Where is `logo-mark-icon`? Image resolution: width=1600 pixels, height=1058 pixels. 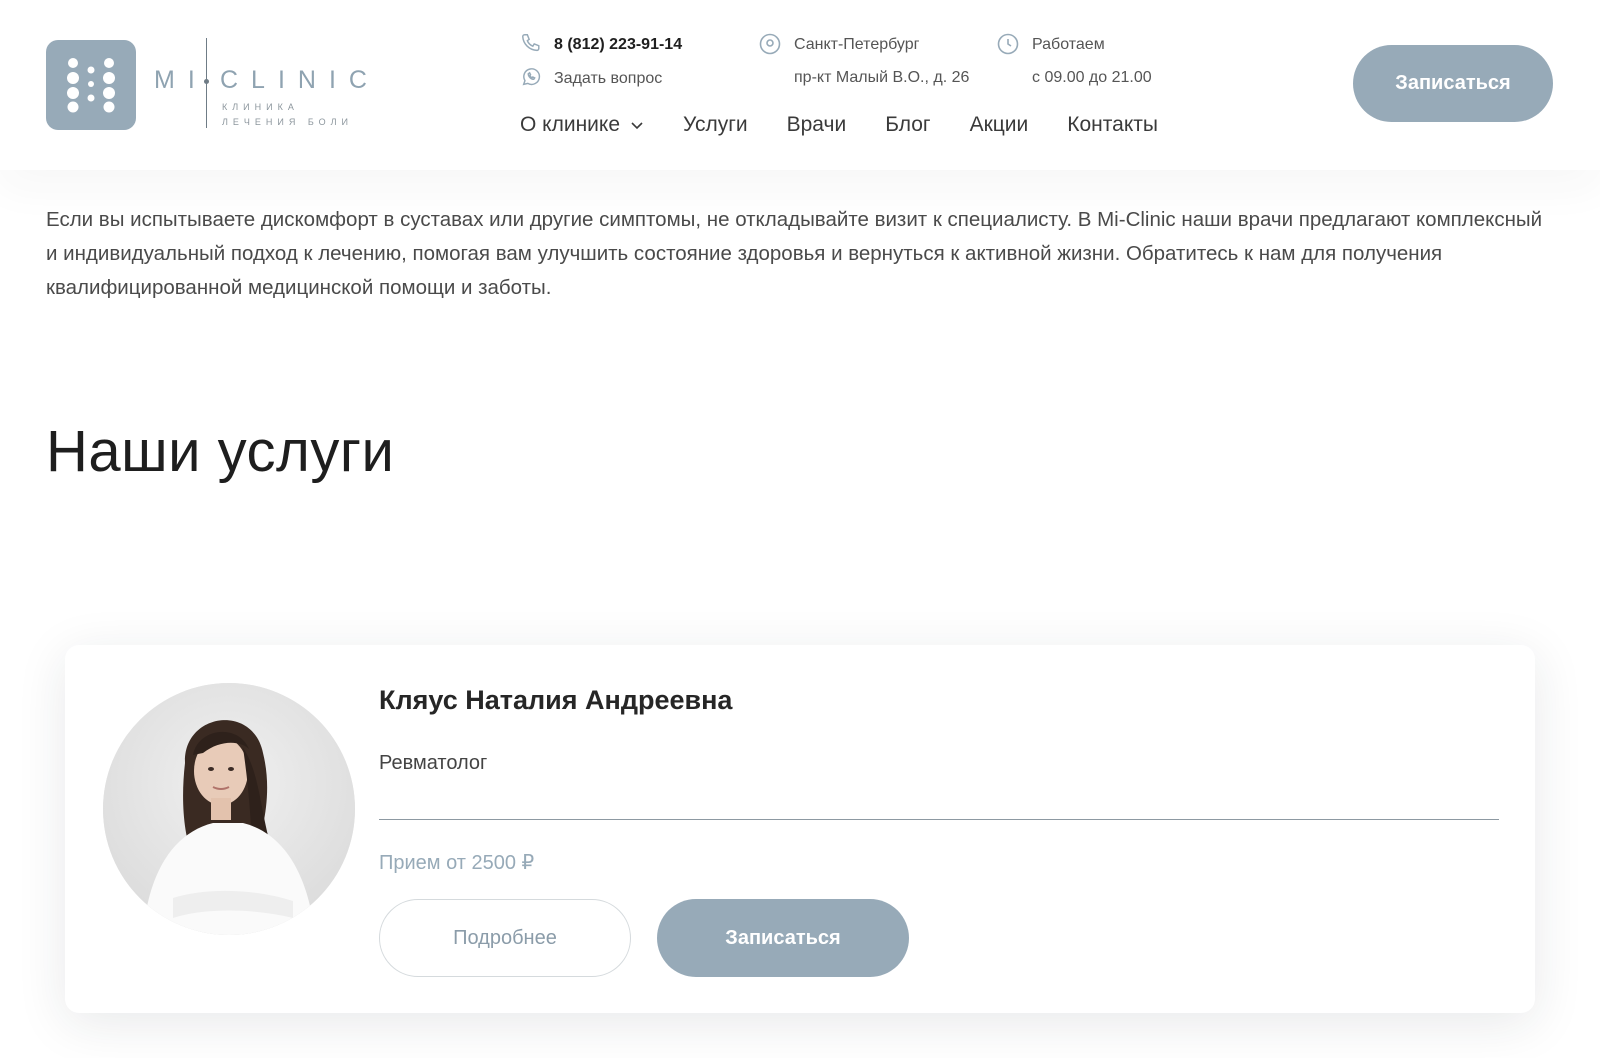 logo-mark-icon is located at coordinates (91, 85).